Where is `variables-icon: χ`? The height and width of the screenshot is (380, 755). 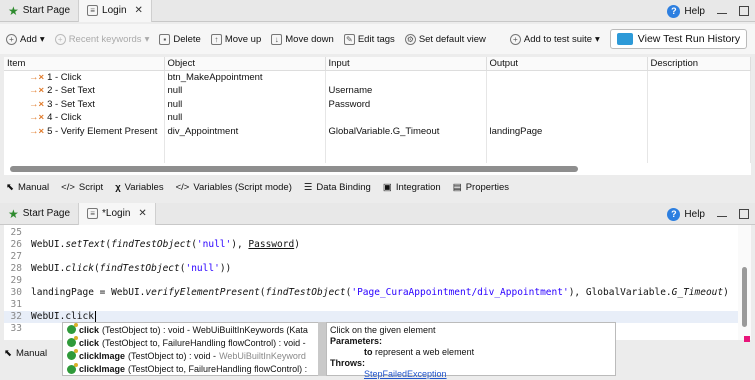 variables-icon: χ is located at coordinates (118, 187).